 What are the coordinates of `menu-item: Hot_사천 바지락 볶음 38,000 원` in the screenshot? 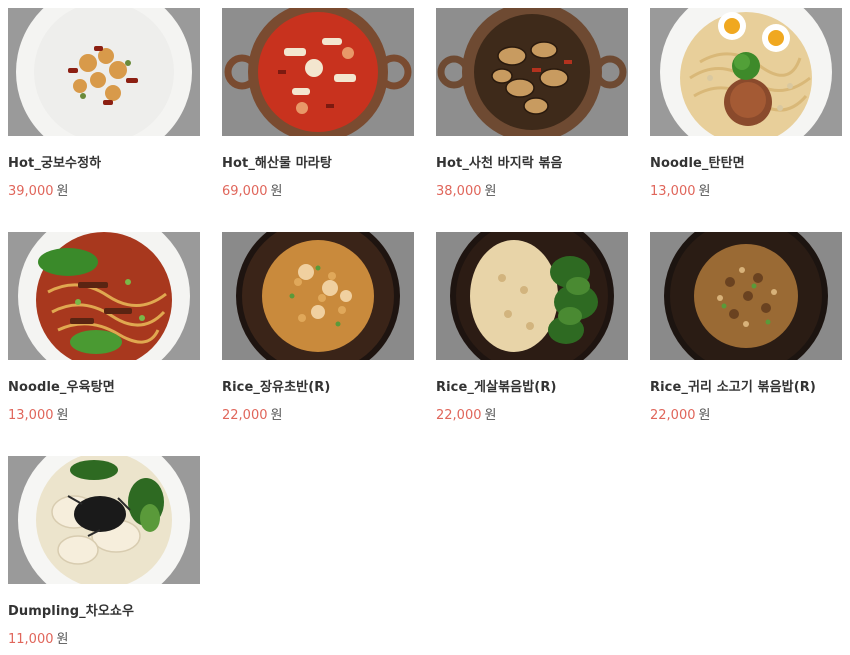 It's located at (532, 103).